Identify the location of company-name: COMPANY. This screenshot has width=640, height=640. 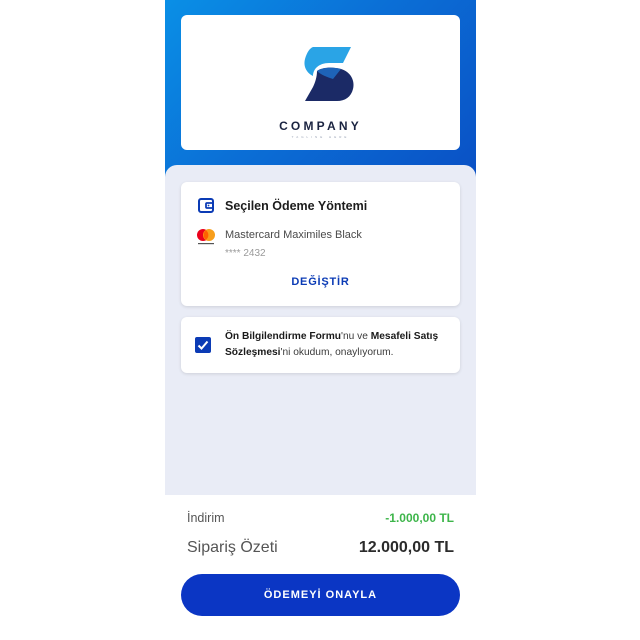
(320, 126).